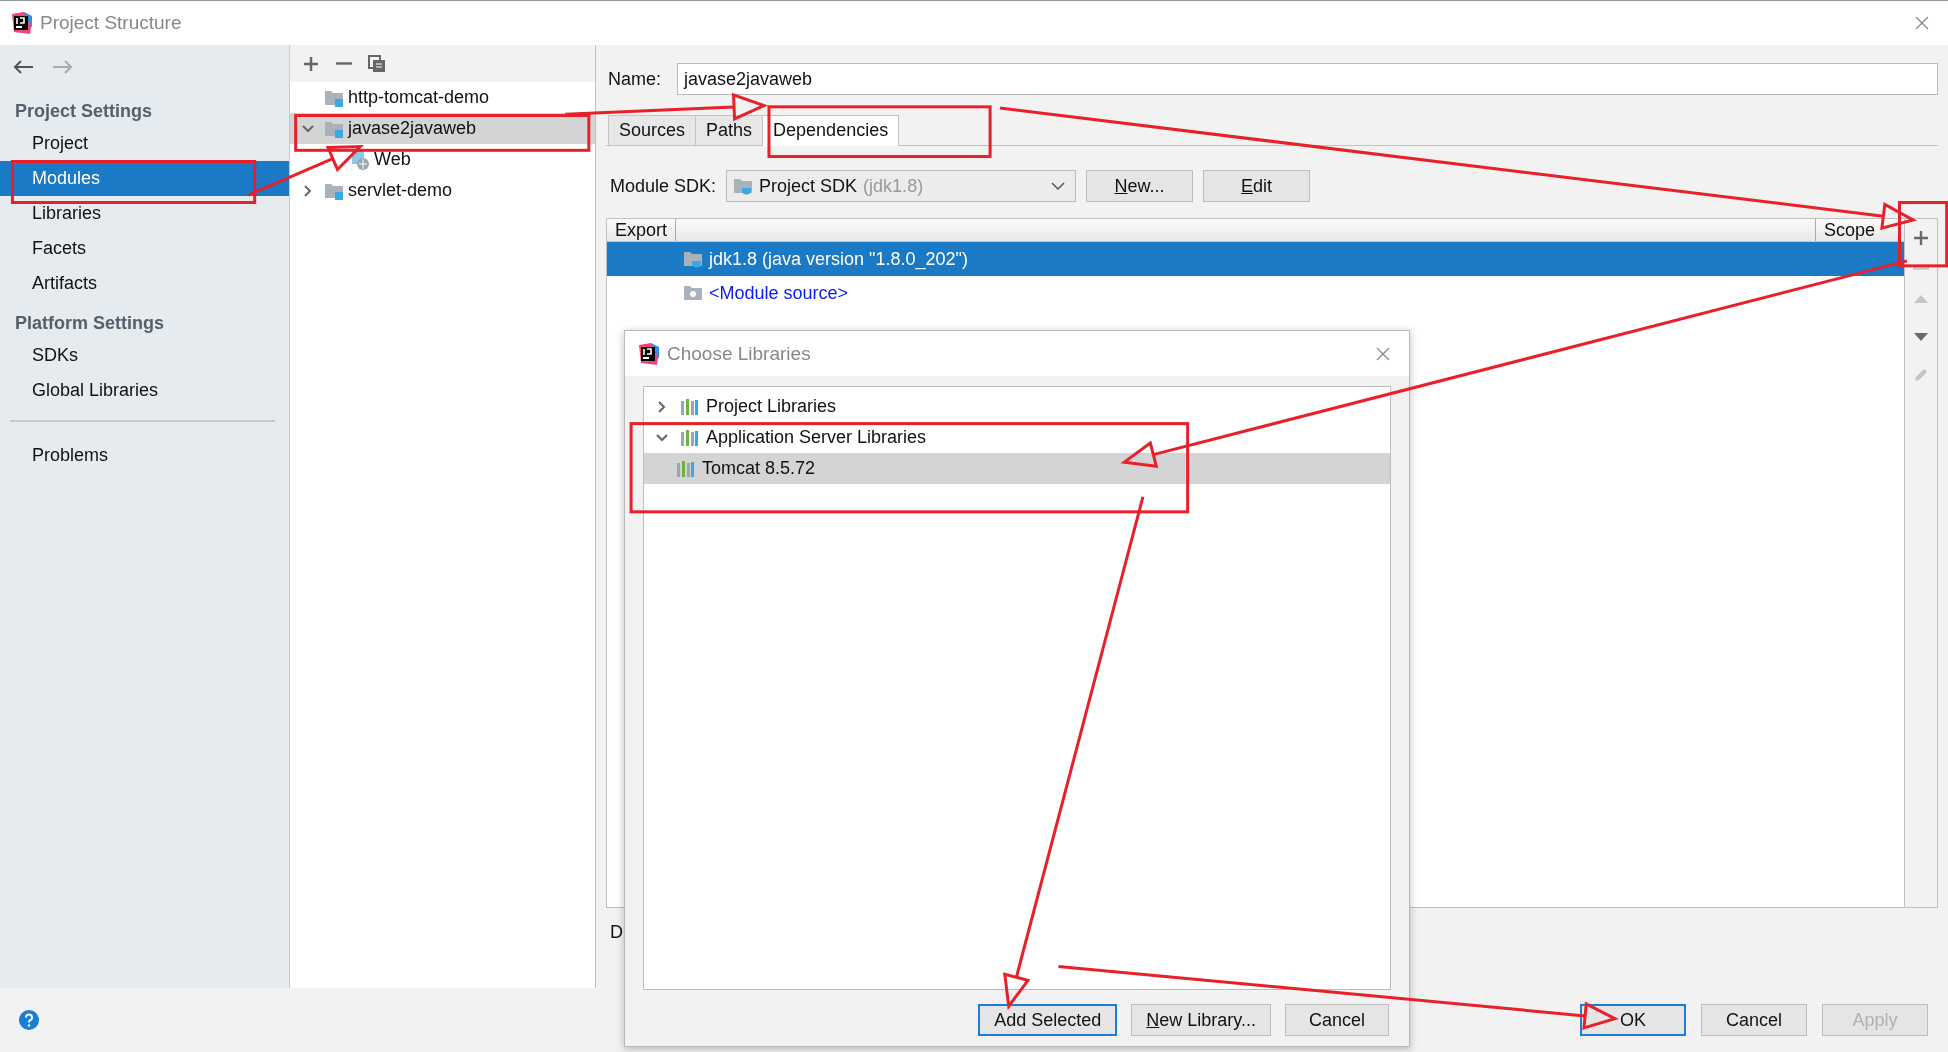 The image size is (1948, 1052). Describe the element at coordinates (144, 248) in the screenshot. I see `sidebar-item: Facets` at that location.